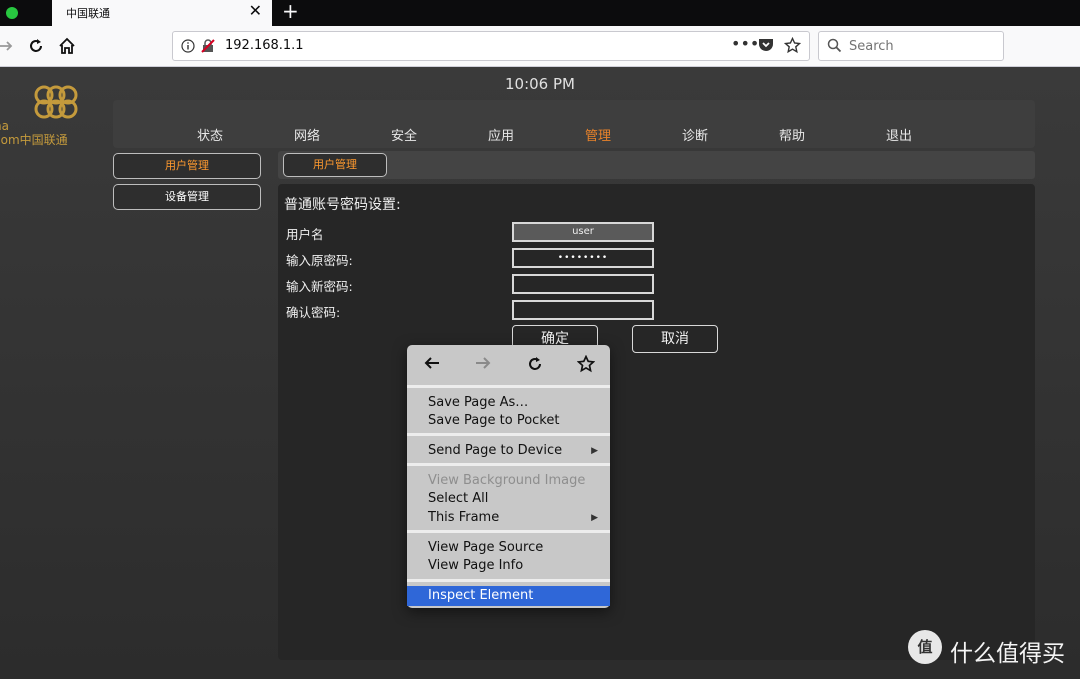  I want to click on menu-item-label: Send Page to Device, so click(495, 450).